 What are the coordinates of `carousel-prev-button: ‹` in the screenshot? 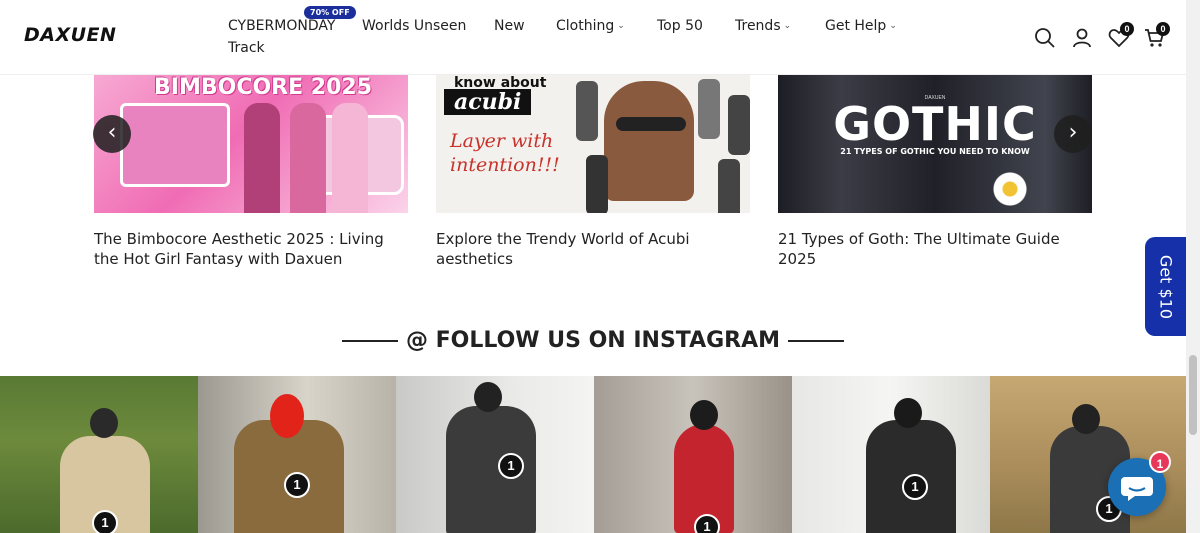 It's located at (112, 134).